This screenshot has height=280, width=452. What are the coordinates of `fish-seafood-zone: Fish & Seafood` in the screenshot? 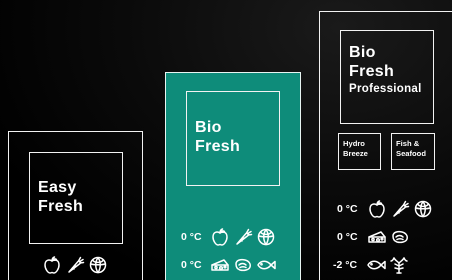 It's located at (413, 151).